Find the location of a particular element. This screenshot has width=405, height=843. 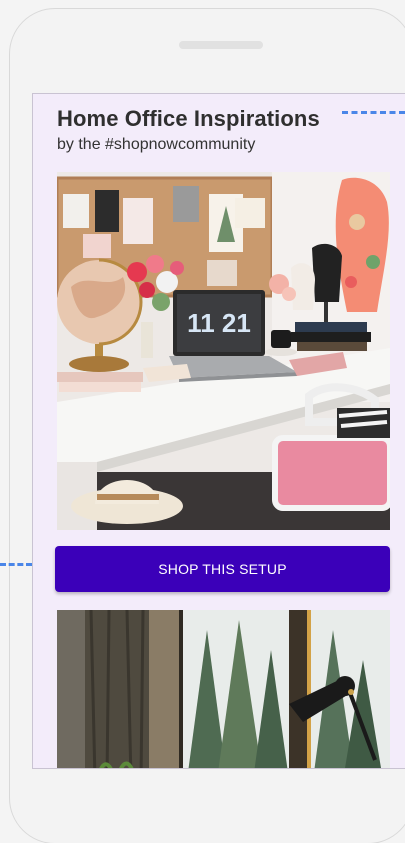

laptop-clock-text: 11 21 is located at coordinates (219, 323).